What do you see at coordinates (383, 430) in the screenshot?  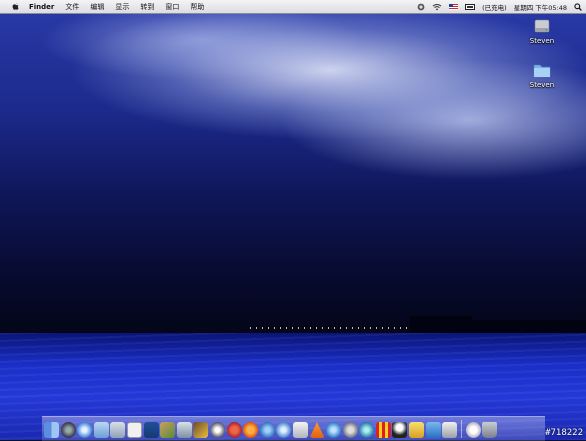 I see `qq-icon` at bounding box center [383, 430].